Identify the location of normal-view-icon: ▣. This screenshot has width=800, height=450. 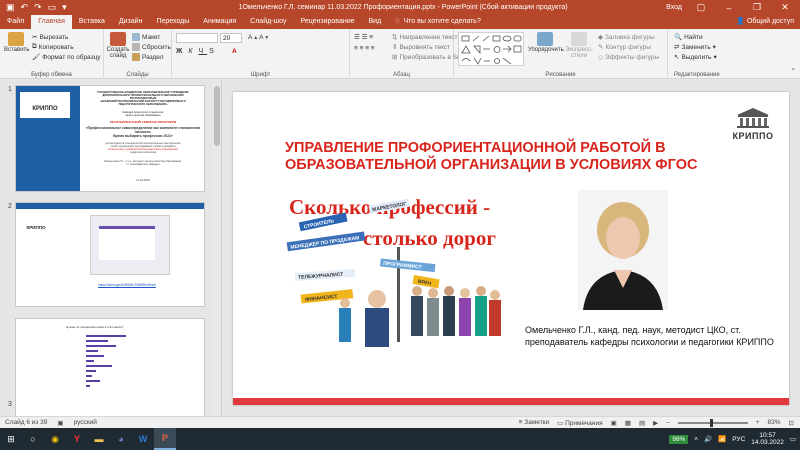
(614, 423).